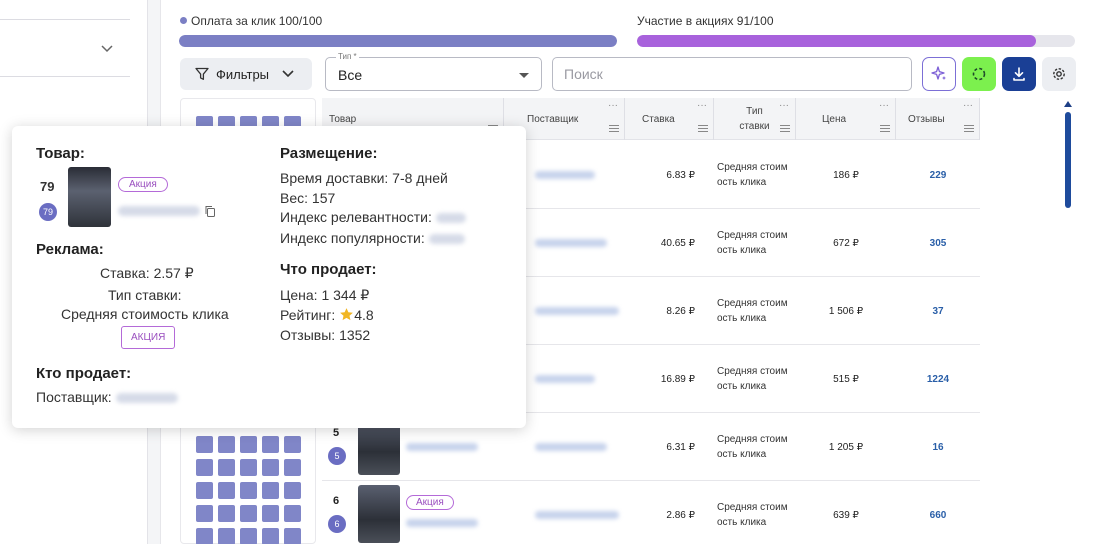 The height and width of the screenshot is (544, 1096). Describe the element at coordinates (834, 119) in the screenshot. I see `col-price-label: Цена` at that location.